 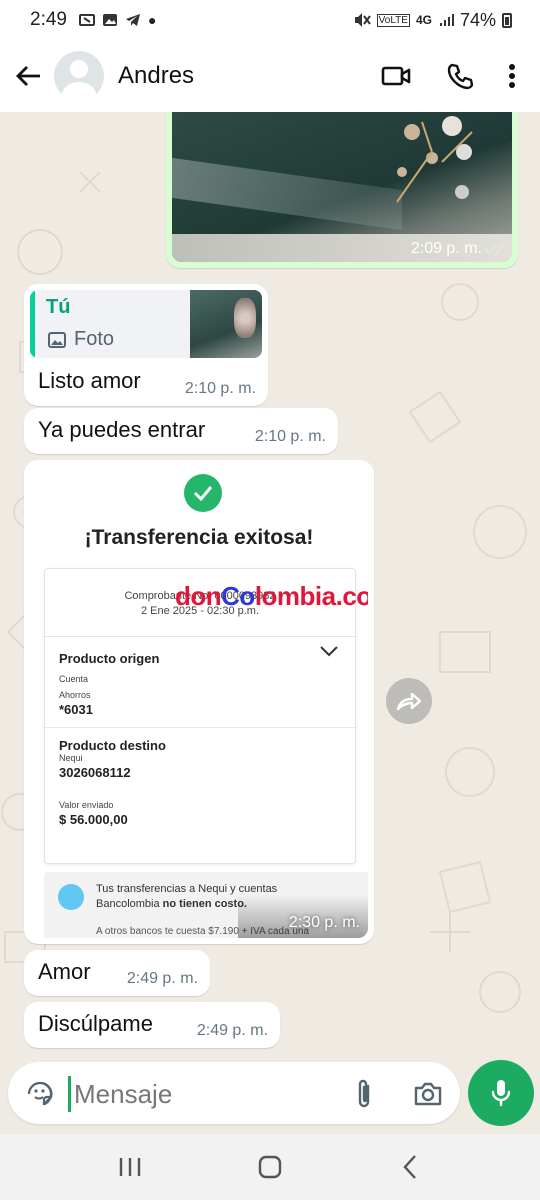 I want to click on status-right: VoLTE 4G 74%, so click(x=432, y=20).